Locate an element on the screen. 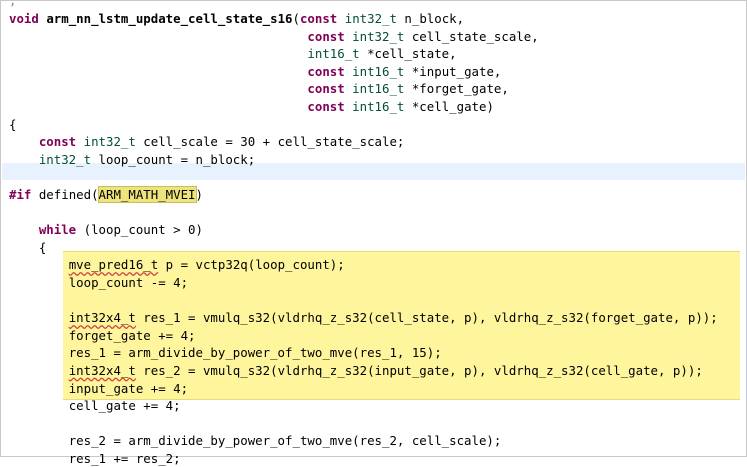 Image resolution: width=747 pixels, height=467 pixels. code-token: *cell_state, is located at coordinates (408, 54).